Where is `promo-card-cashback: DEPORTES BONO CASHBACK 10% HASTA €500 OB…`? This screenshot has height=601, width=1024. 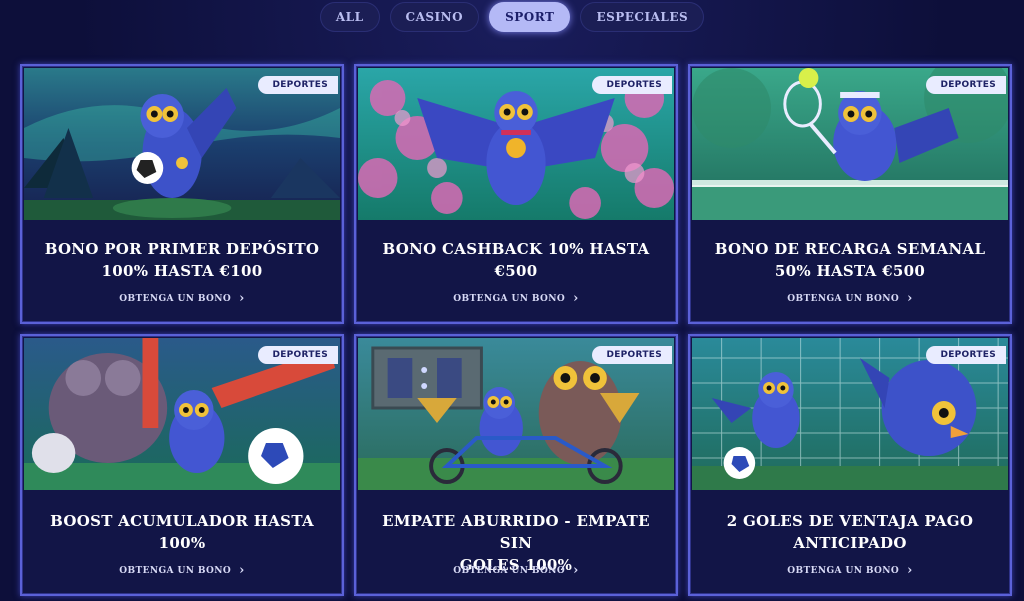 promo-card-cashback: DEPORTES BONO CASHBACK 10% HASTA €500 OB… is located at coordinates (516, 194).